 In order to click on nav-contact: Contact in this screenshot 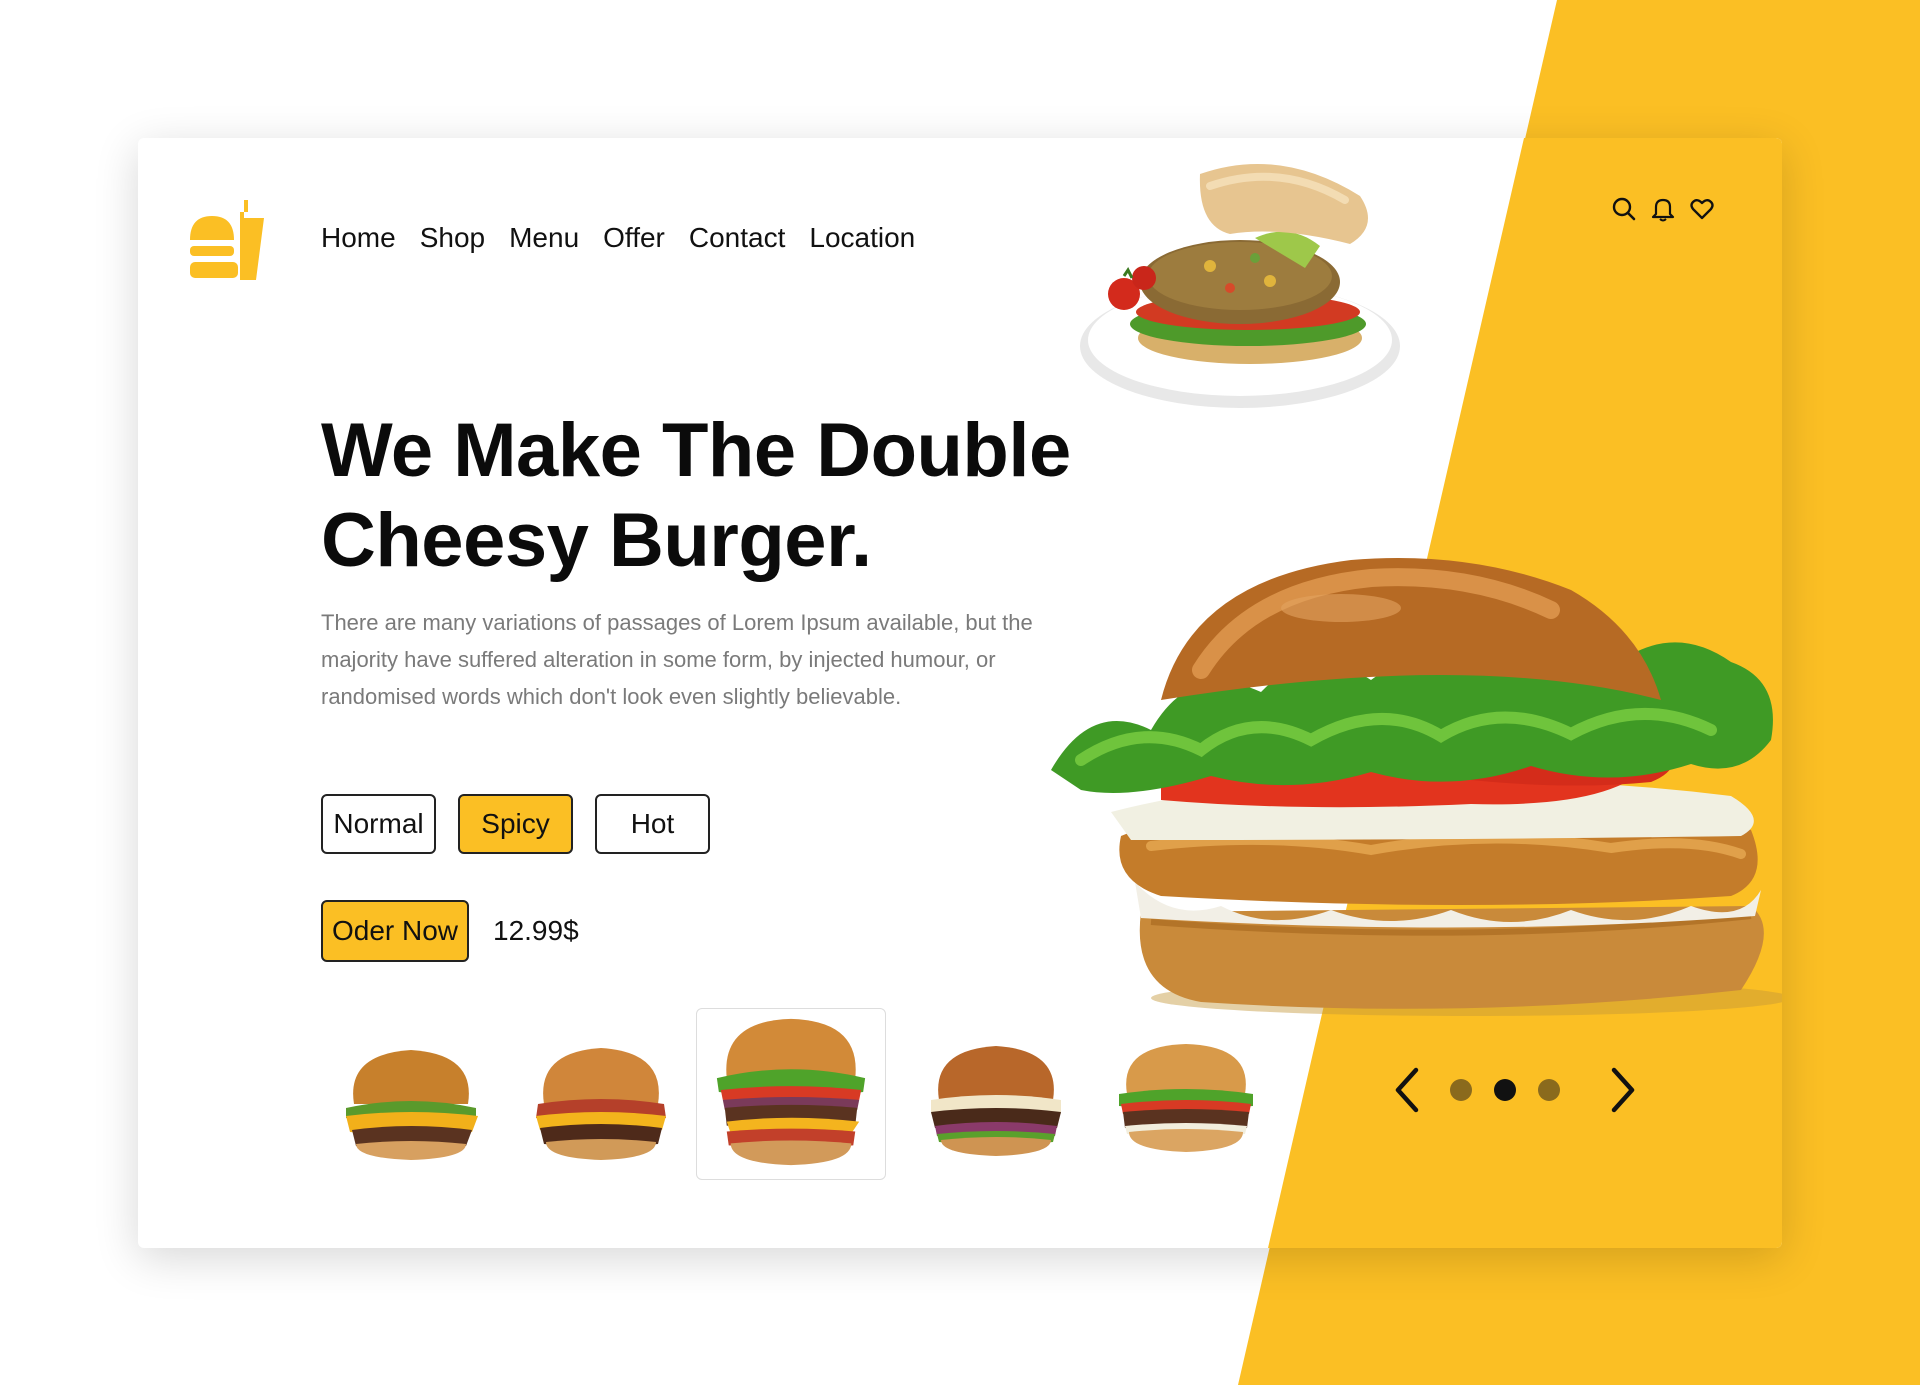, I will do `click(737, 238)`.